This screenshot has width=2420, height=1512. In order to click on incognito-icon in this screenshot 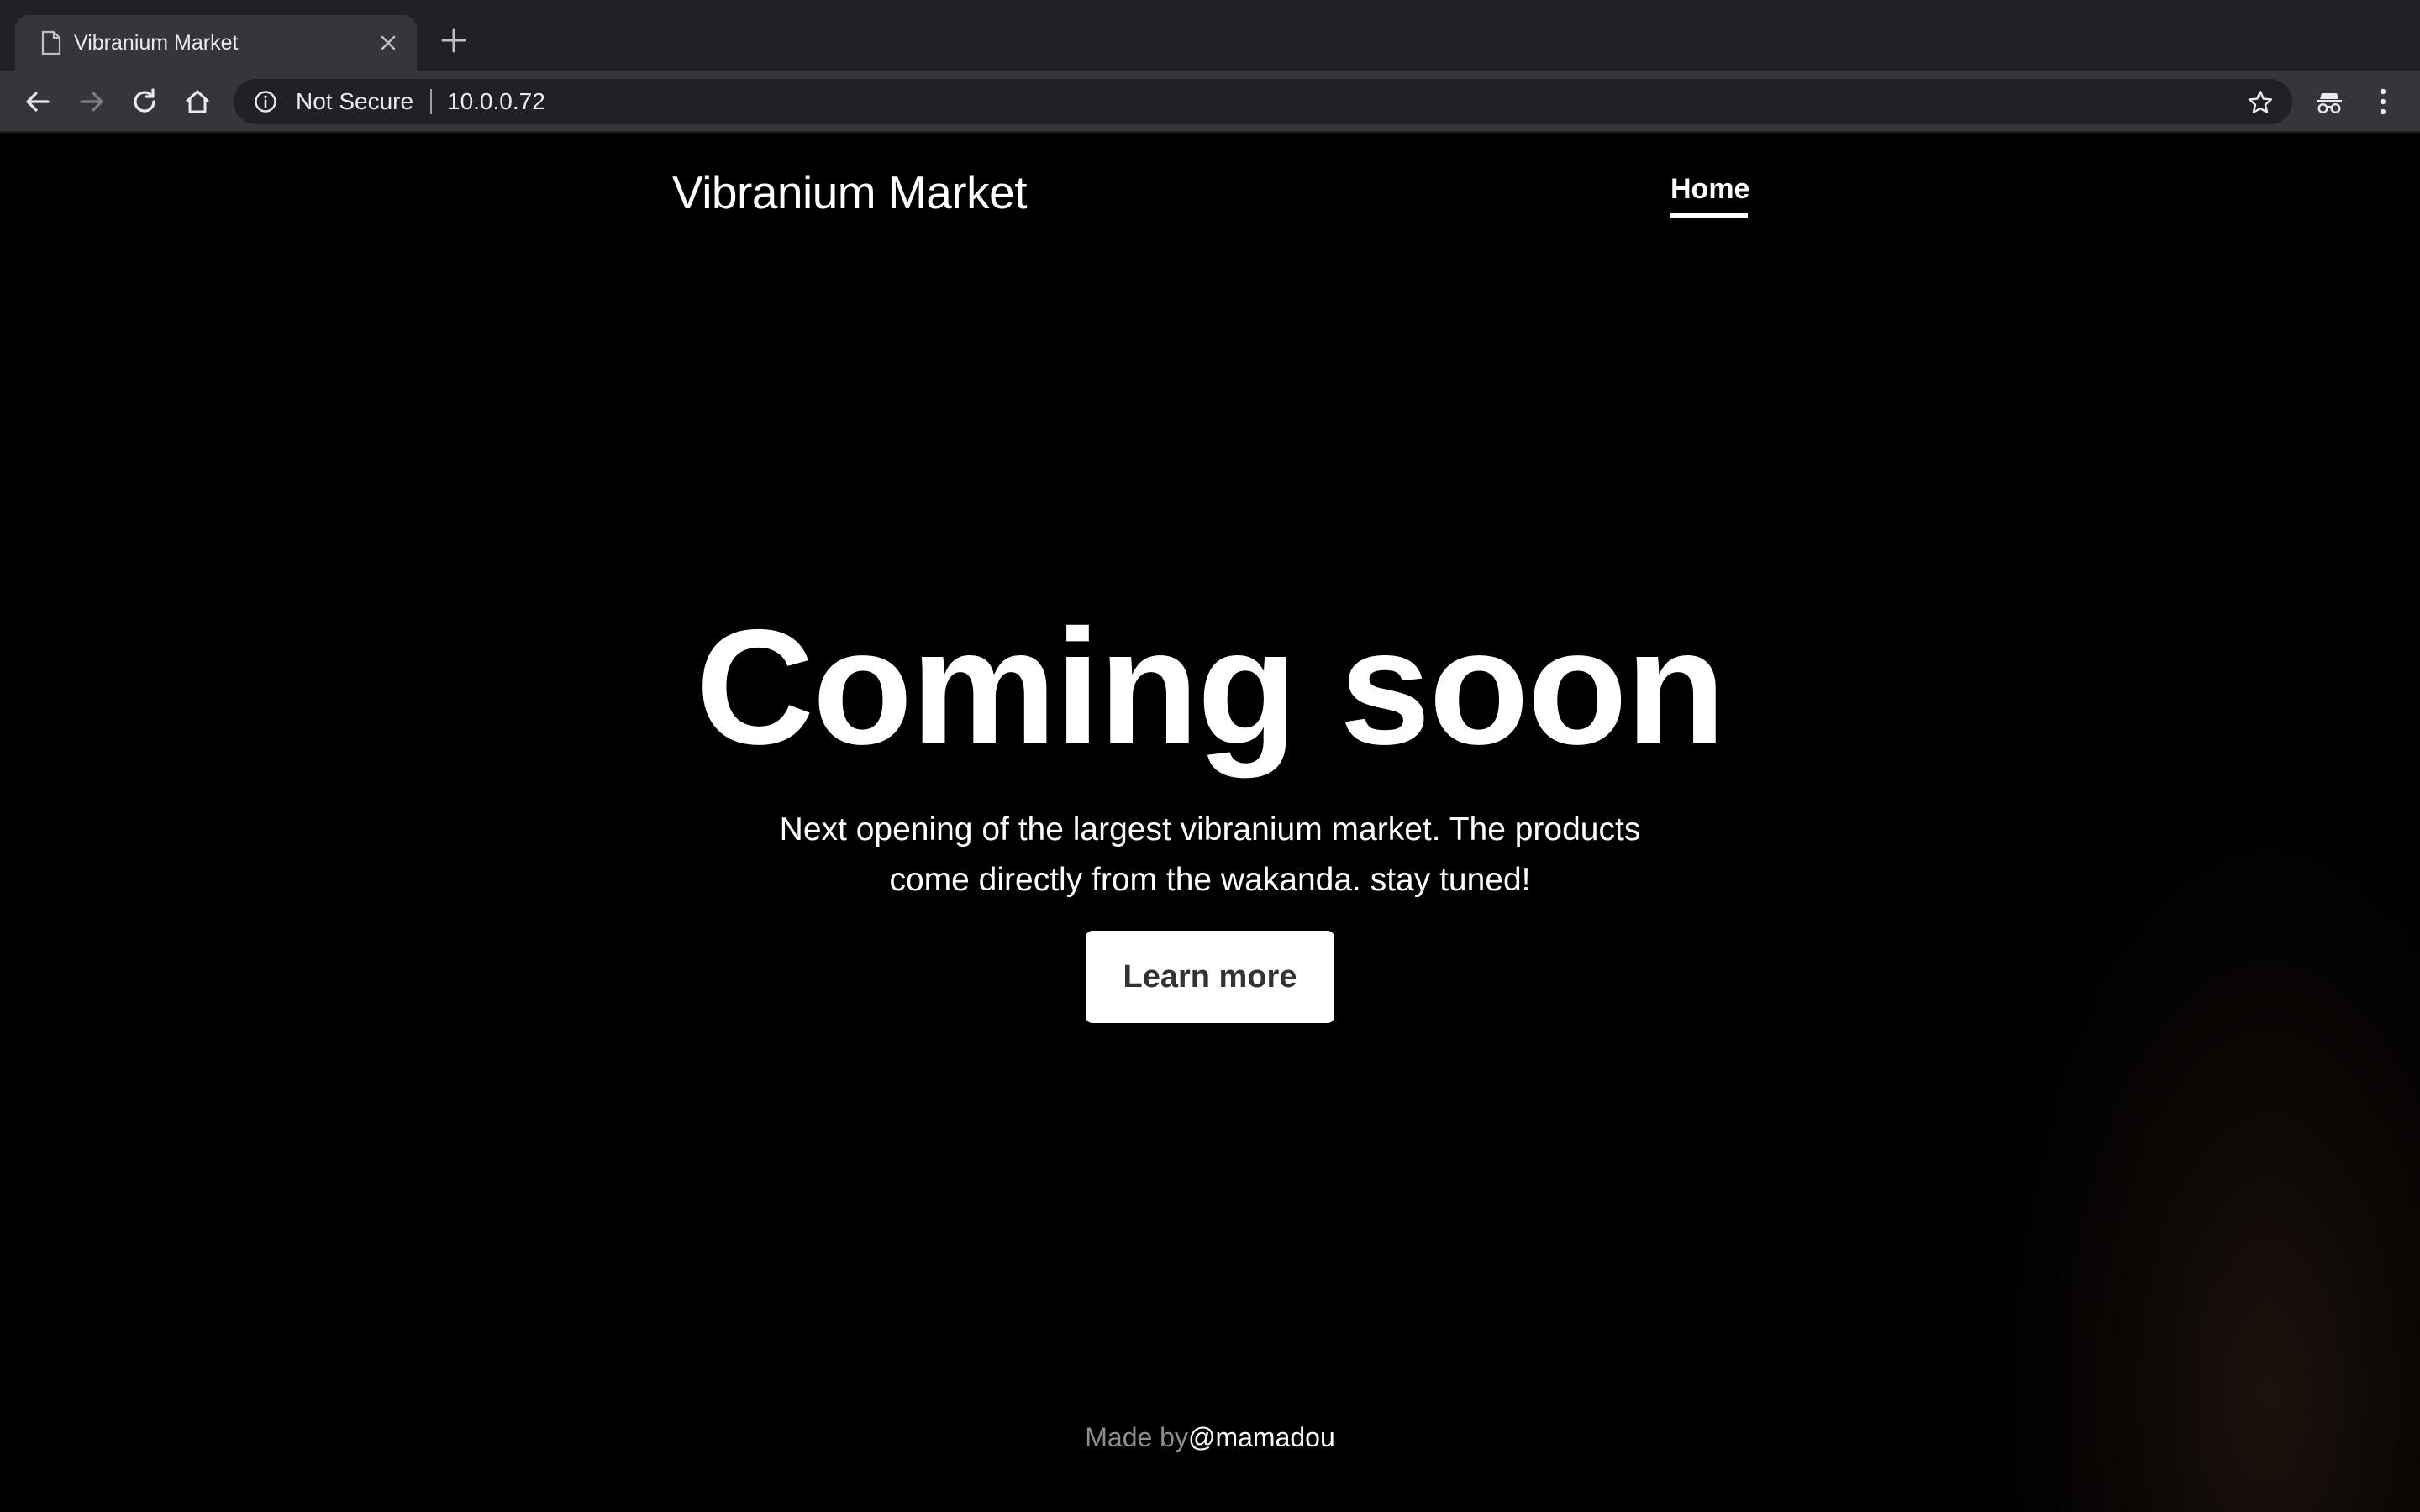, I will do `click(2329, 102)`.